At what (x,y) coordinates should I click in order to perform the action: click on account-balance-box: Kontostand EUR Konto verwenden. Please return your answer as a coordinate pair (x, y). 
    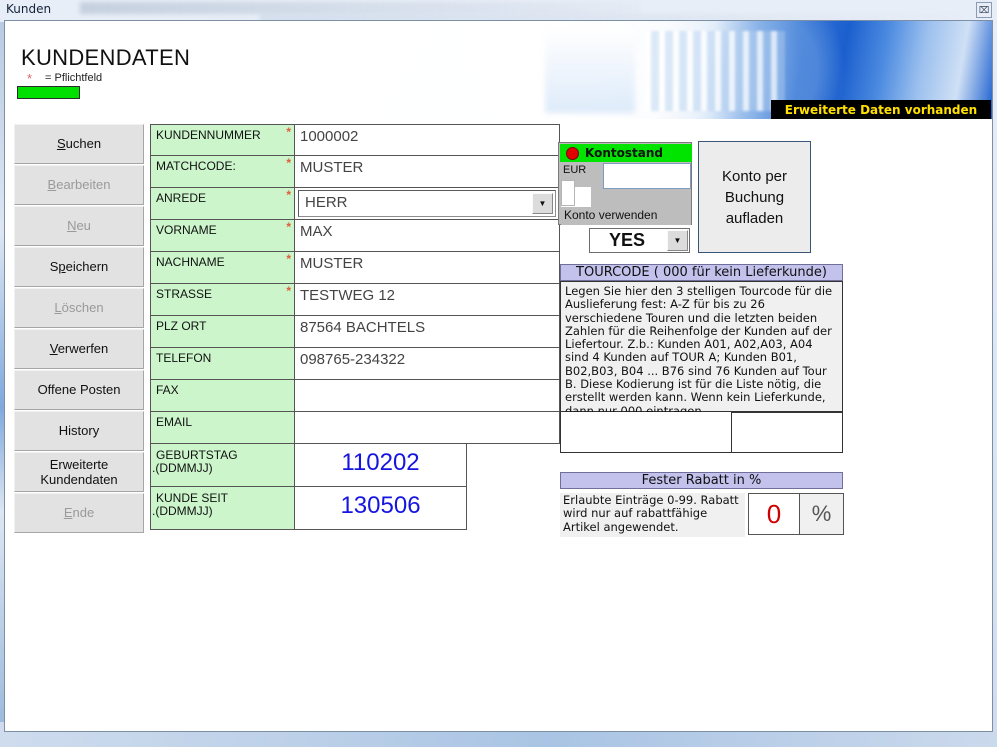
    Looking at the image, I should click on (625, 183).